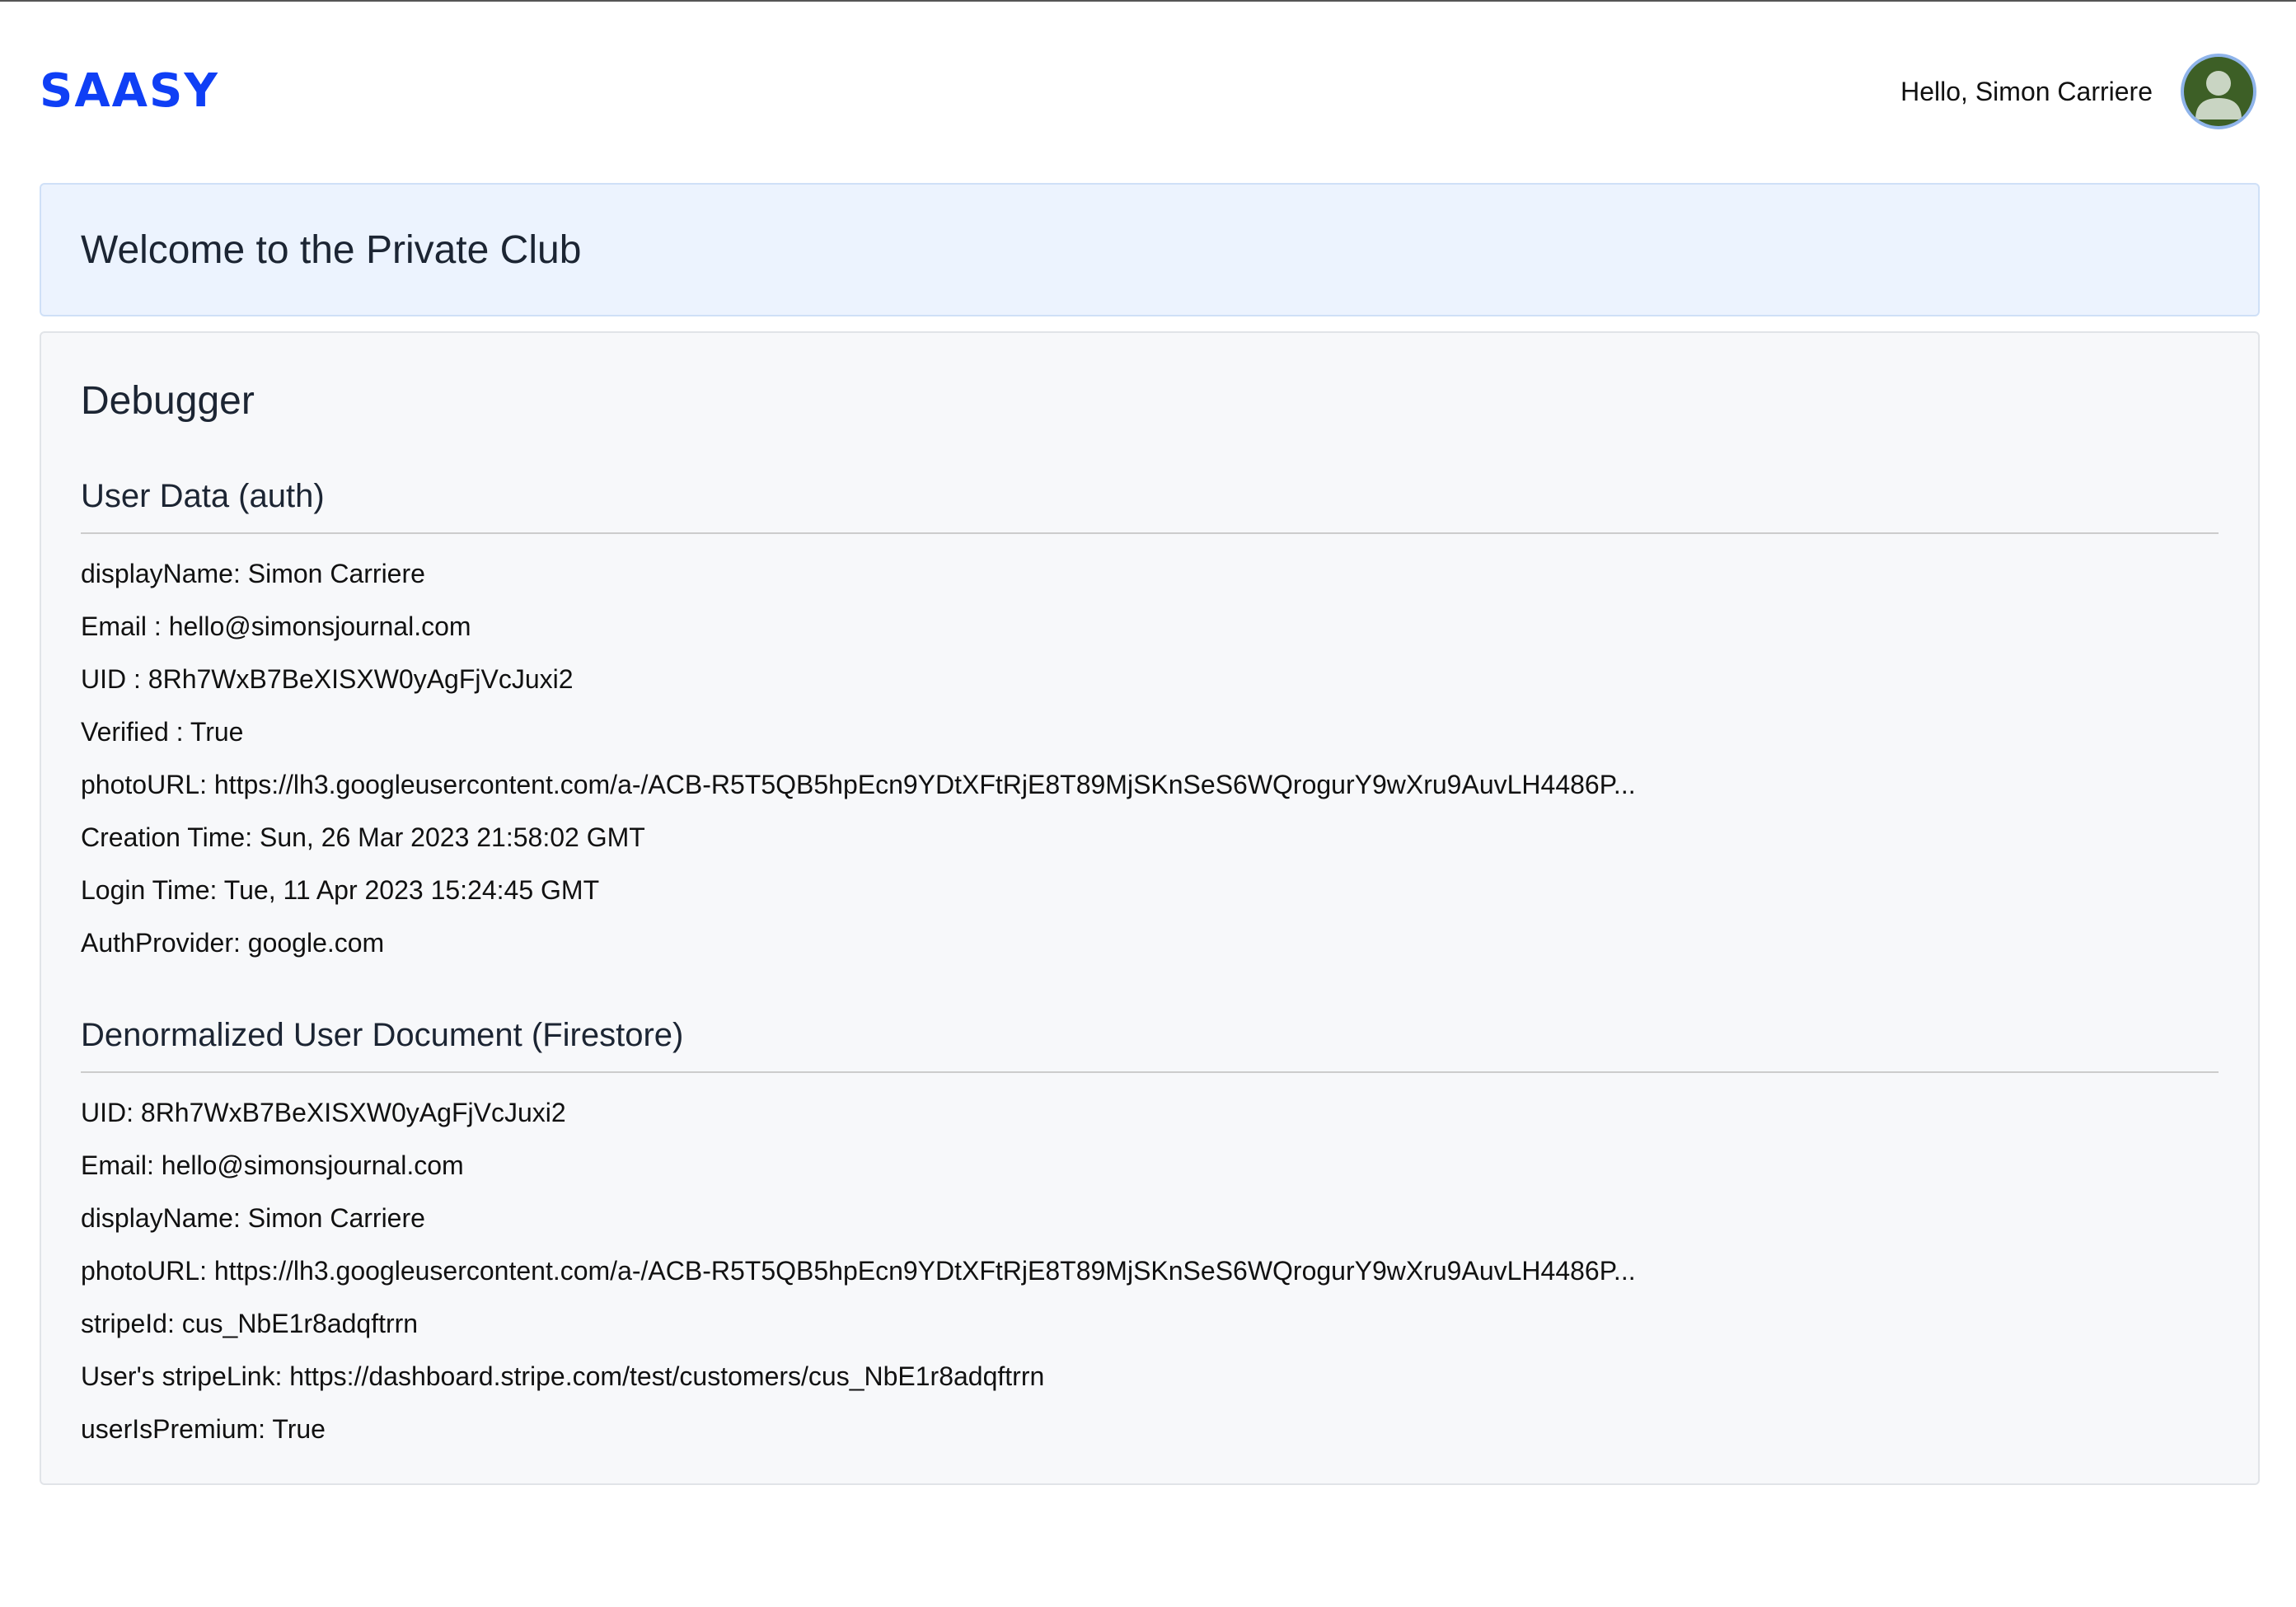 This screenshot has width=2296, height=1607. What do you see at coordinates (129, 91) in the screenshot?
I see `saasy-logo: SAASY` at bounding box center [129, 91].